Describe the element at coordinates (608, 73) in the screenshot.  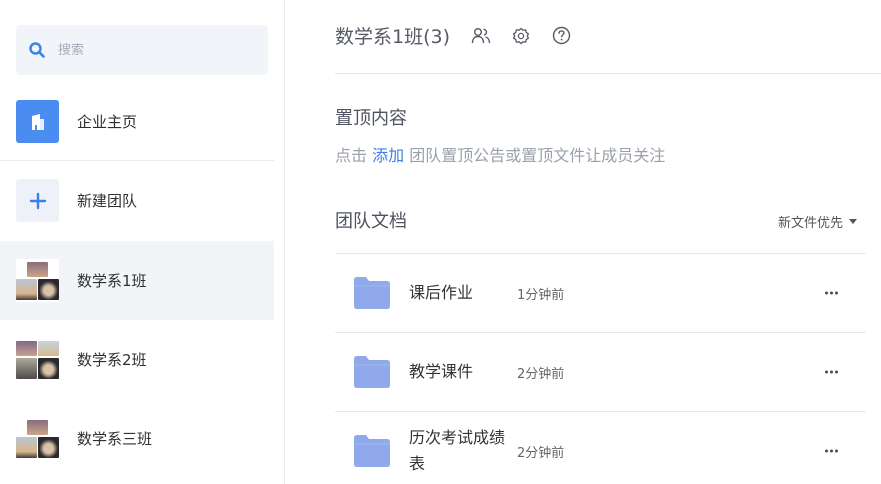
I see `header-divider` at that location.